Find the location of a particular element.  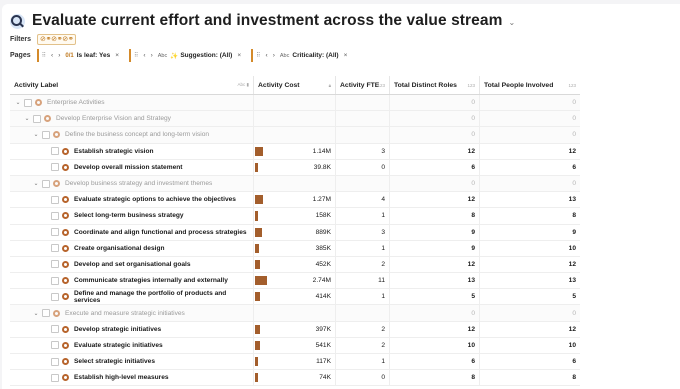

column-header-people-involved: Total People Involved 123 is located at coordinates (530, 85).